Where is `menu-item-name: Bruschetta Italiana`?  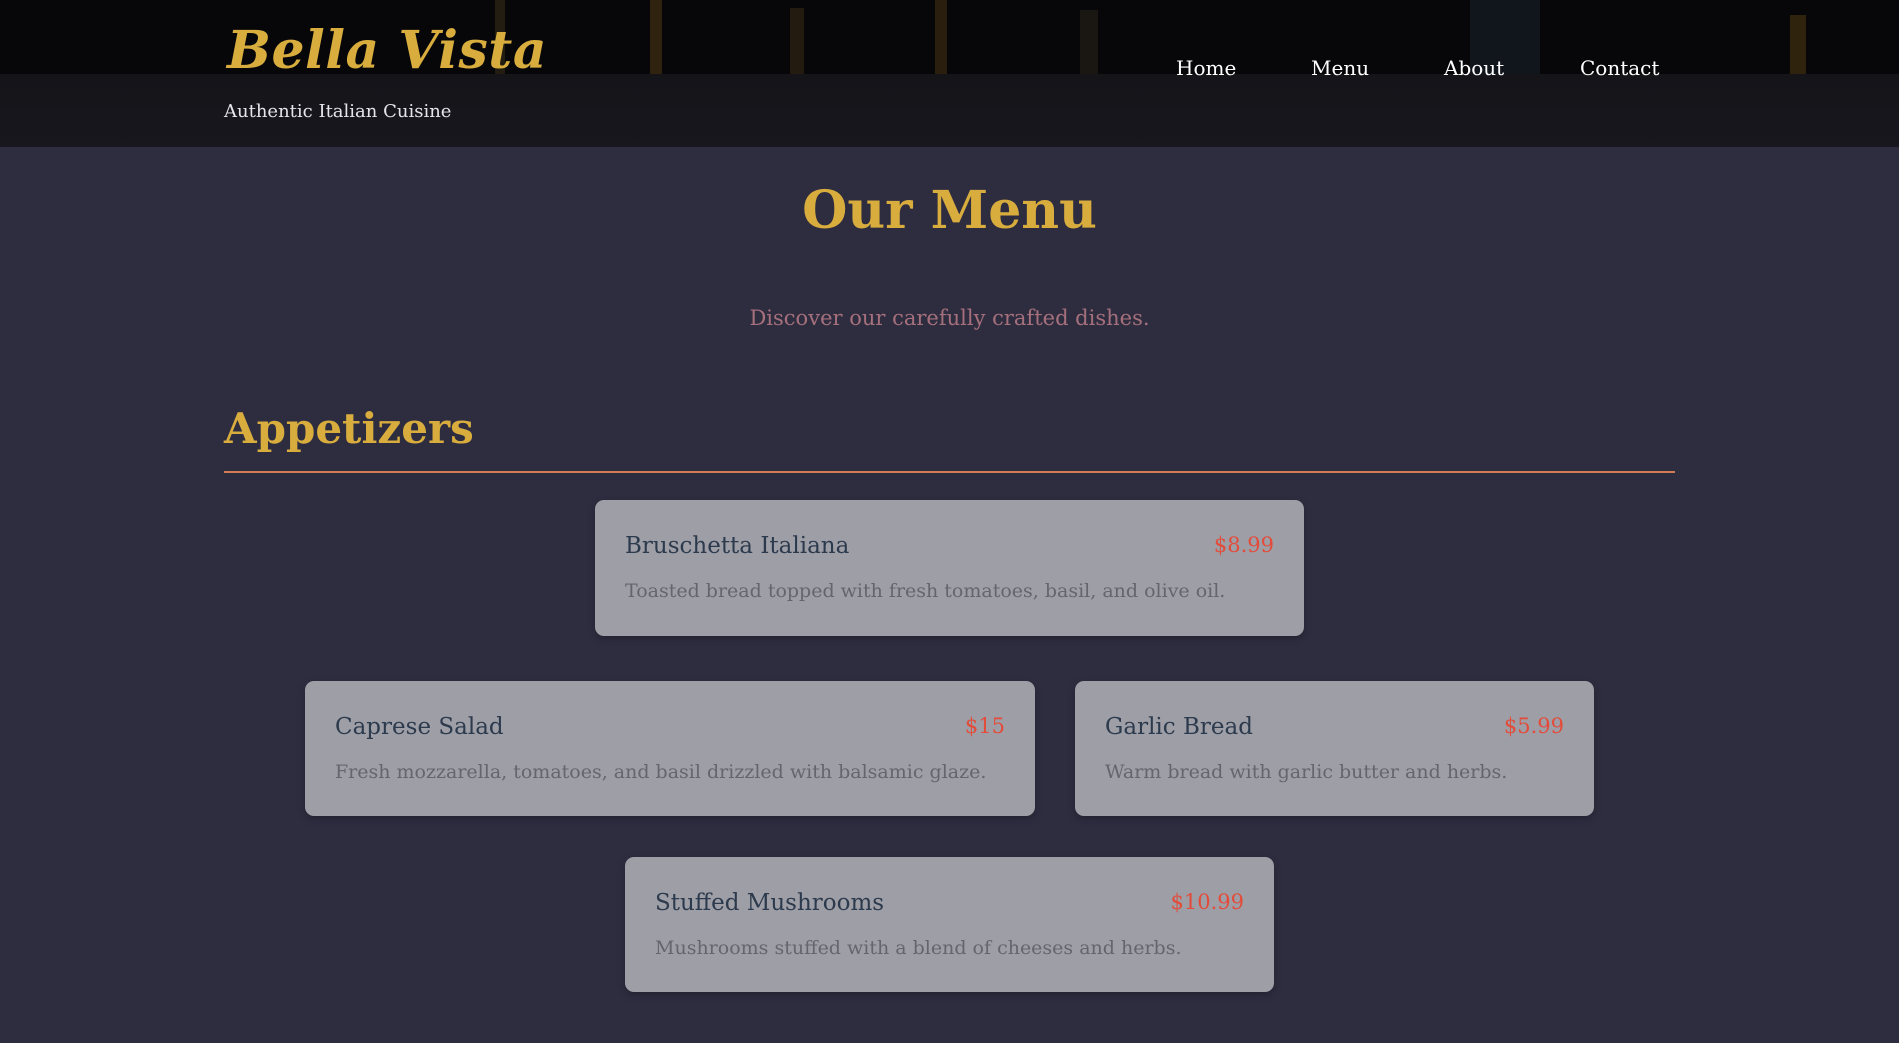 menu-item-name: Bruschetta Italiana is located at coordinates (737, 546).